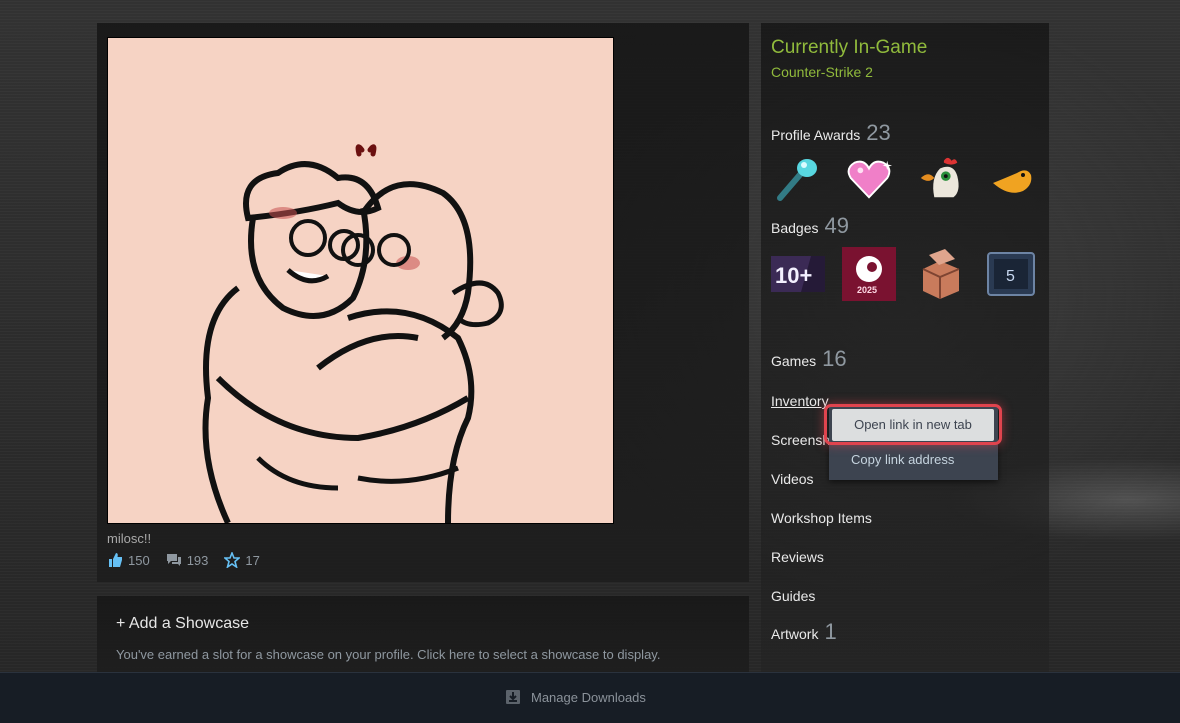 The width and height of the screenshot is (1180, 723). I want to click on badges-header: Badges 49, so click(810, 226).